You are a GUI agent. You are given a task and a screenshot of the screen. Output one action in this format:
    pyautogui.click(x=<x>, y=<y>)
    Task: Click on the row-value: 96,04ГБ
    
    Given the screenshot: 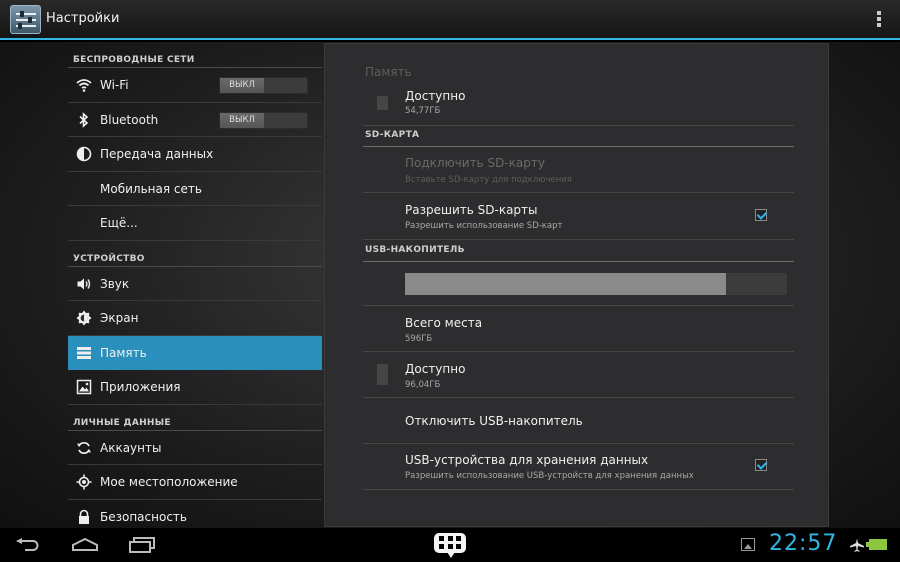 What is the action you would take?
    pyautogui.click(x=423, y=385)
    